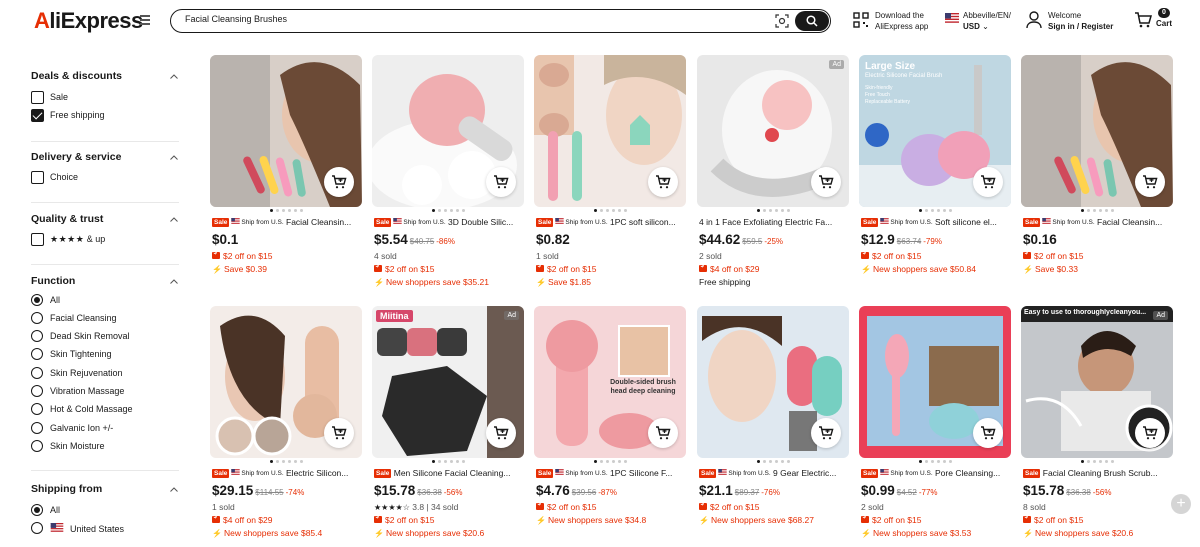  What do you see at coordinates (67, 219) in the screenshot?
I see `quality-section-title: Quality & trust` at bounding box center [67, 219].